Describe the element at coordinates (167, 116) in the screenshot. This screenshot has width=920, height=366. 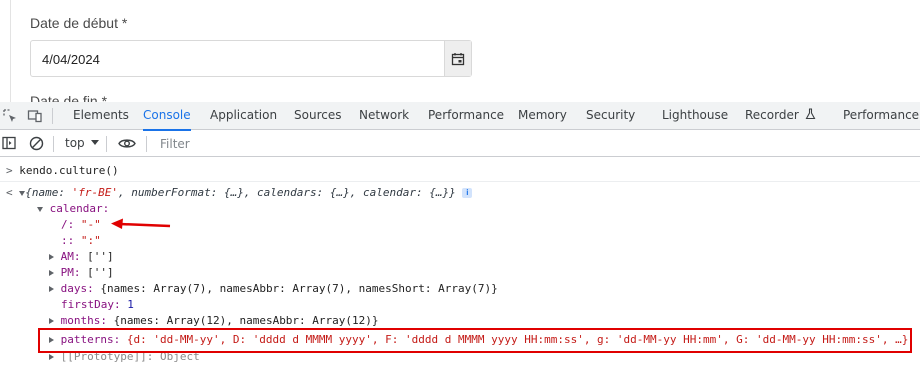
I see `tab-console: Console` at that location.